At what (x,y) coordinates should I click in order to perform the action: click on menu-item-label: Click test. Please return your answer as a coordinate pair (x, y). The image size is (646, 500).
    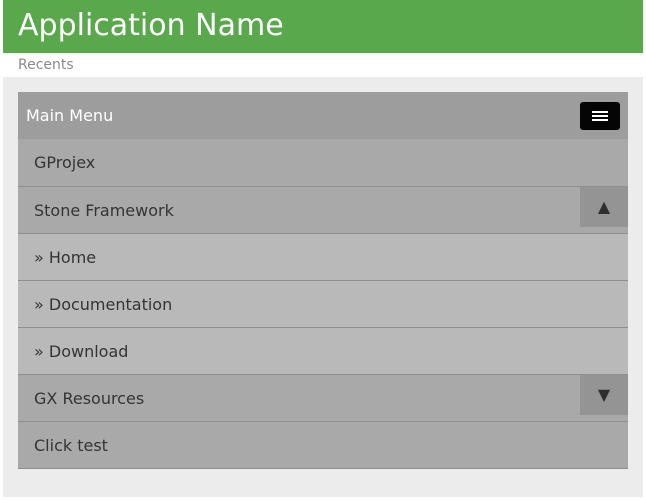
    Looking at the image, I should click on (71, 445).